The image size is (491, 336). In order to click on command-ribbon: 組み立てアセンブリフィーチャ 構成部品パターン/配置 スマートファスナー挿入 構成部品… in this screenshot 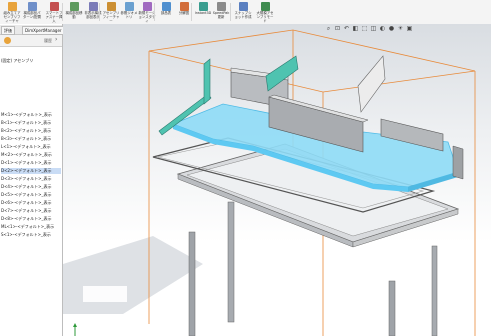, I will do `click(245, 12)`.